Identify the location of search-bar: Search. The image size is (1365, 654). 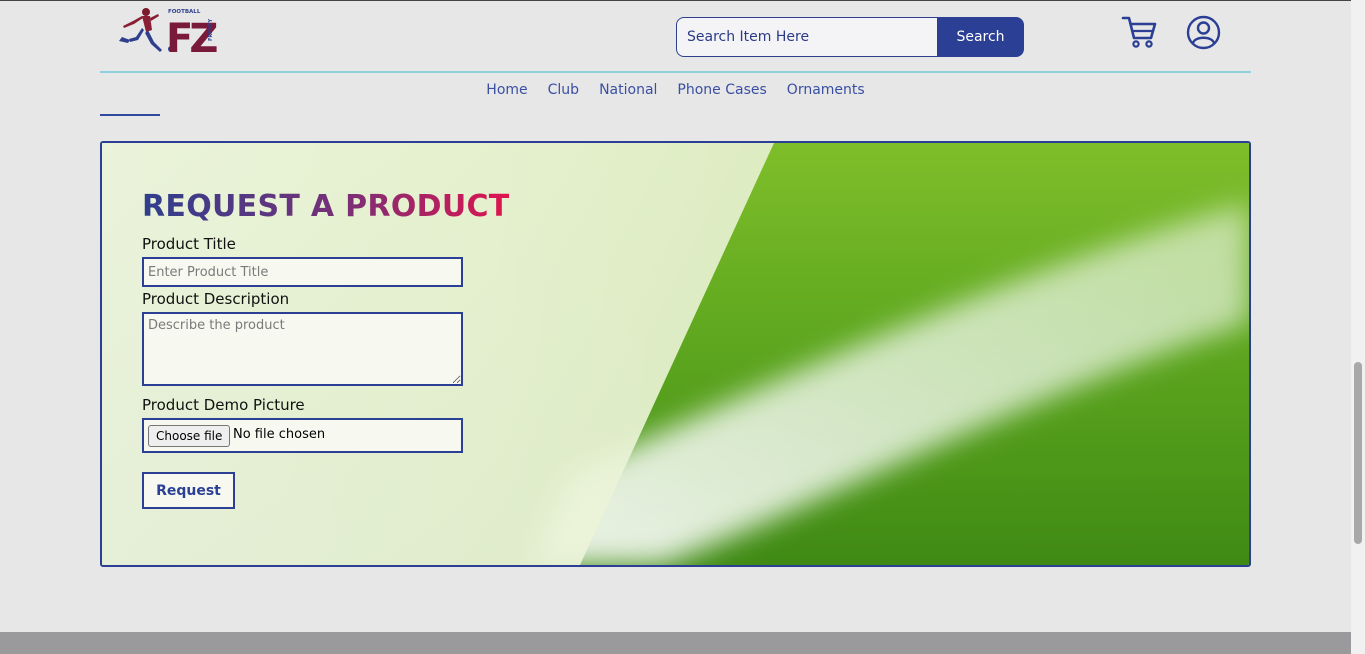
(850, 37).